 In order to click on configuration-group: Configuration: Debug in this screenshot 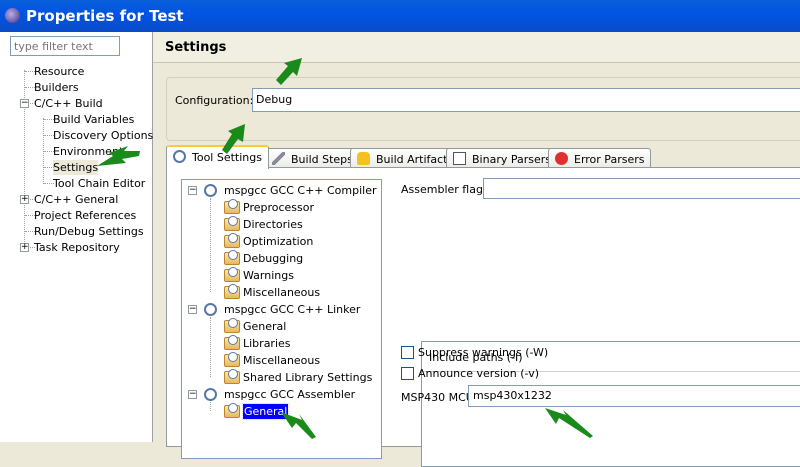, I will do `click(483, 109)`.